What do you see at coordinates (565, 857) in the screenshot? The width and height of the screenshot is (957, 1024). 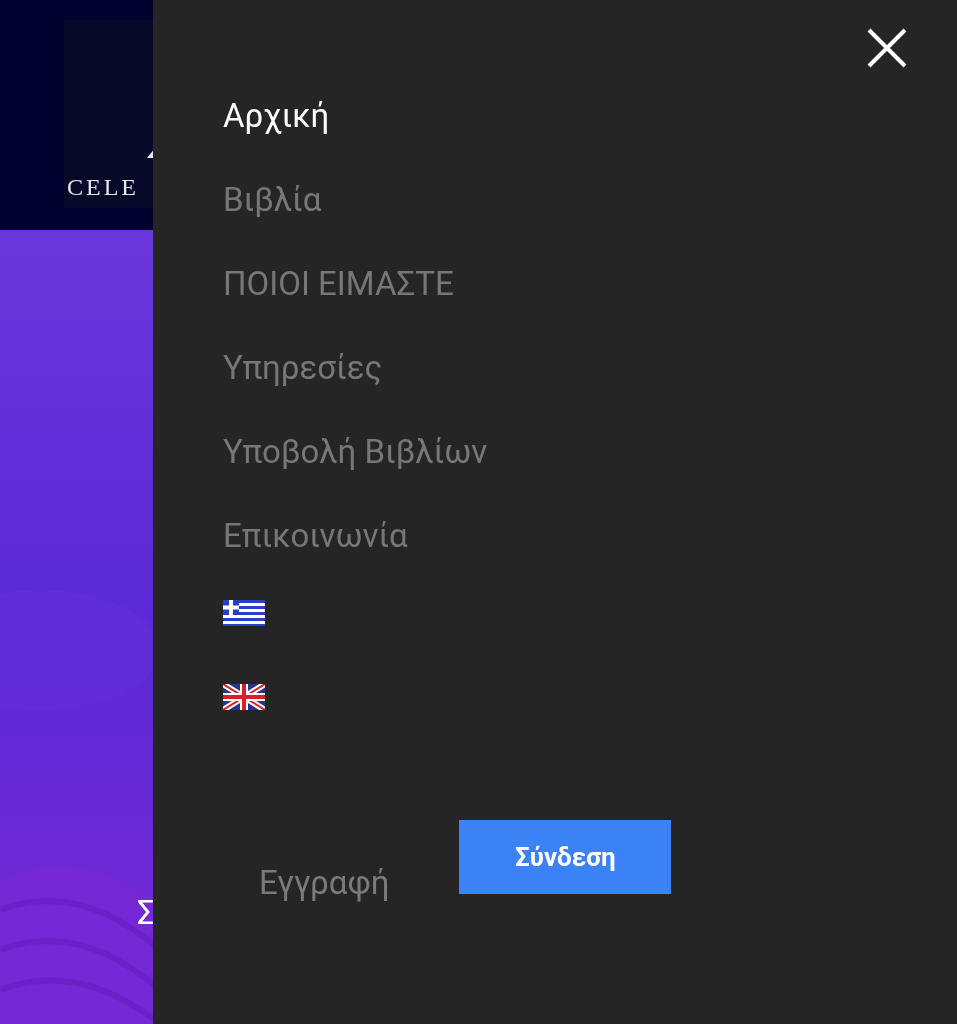 I see `login-button: Σύνδεση` at bounding box center [565, 857].